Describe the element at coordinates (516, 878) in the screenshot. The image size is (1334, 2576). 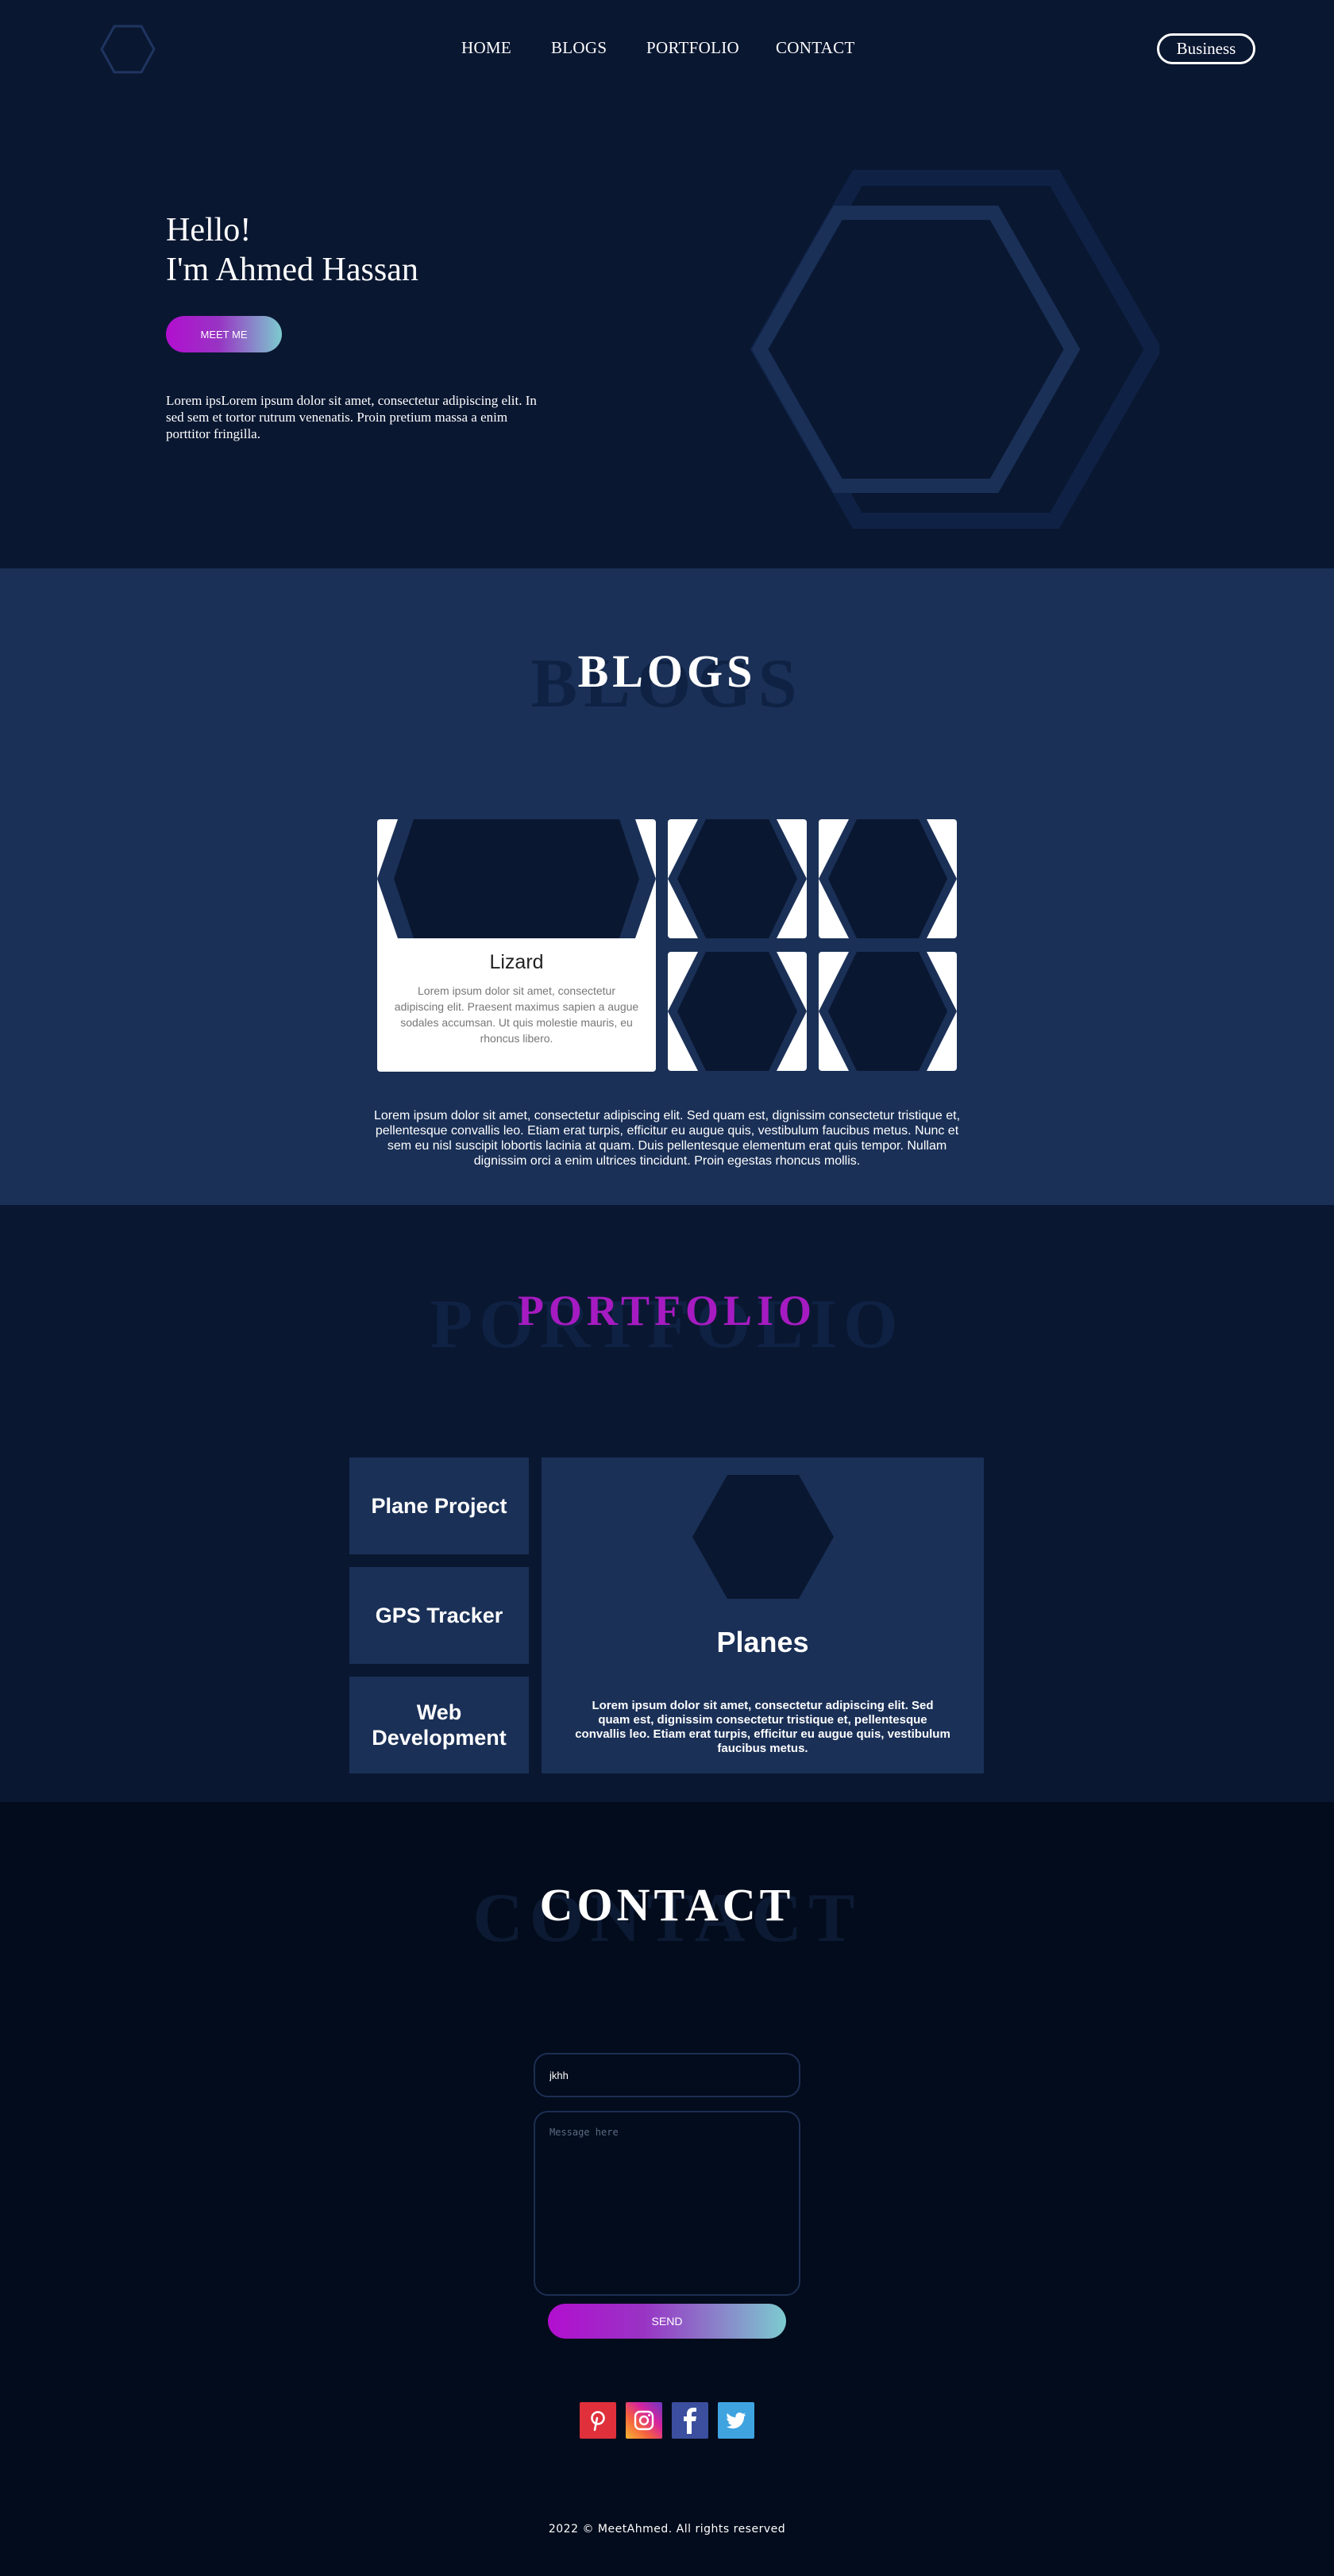
I see `blog-card-hexagon-image` at that location.